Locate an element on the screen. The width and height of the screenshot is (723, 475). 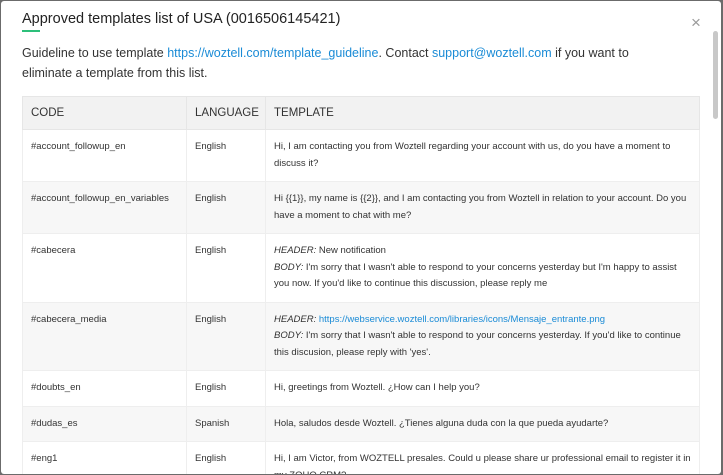
cell-language: Spanish is located at coordinates (226, 423).